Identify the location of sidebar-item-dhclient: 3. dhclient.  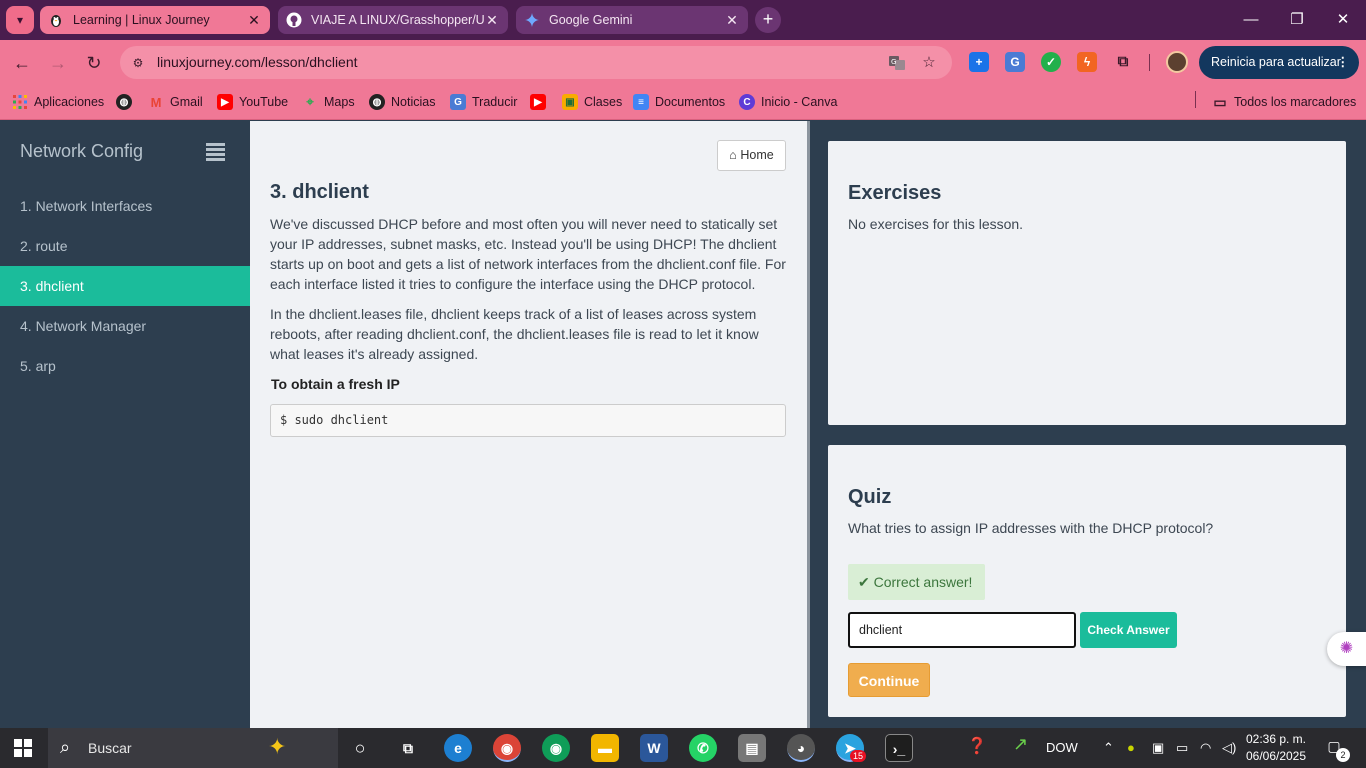
(125, 286).